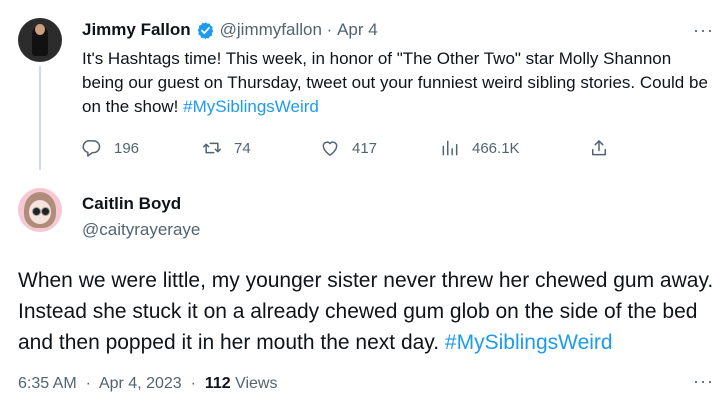 The image size is (728, 410). Describe the element at coordinates (40, 118) in the screenshot. I see `thread-connector-line` at that location.